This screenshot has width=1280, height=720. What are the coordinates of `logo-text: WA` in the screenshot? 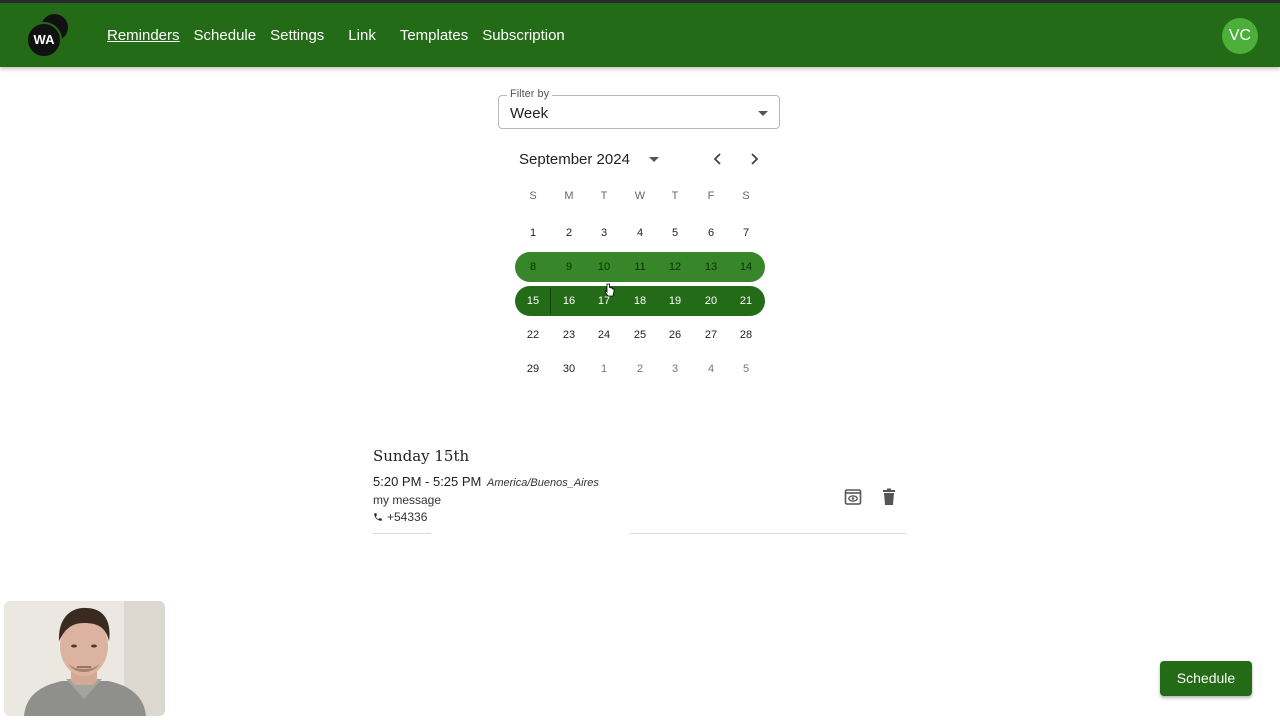 It's located at (44, 40).